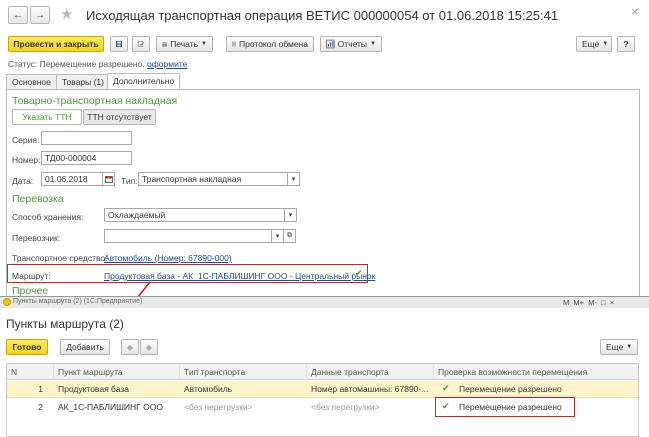 The width and height of the screenshot is (649, 437). What do you see at coordinates (60, 258) in the screenshot?
I see `vehicle-label: Транспортное средство:` at bounding box center [60, 258].